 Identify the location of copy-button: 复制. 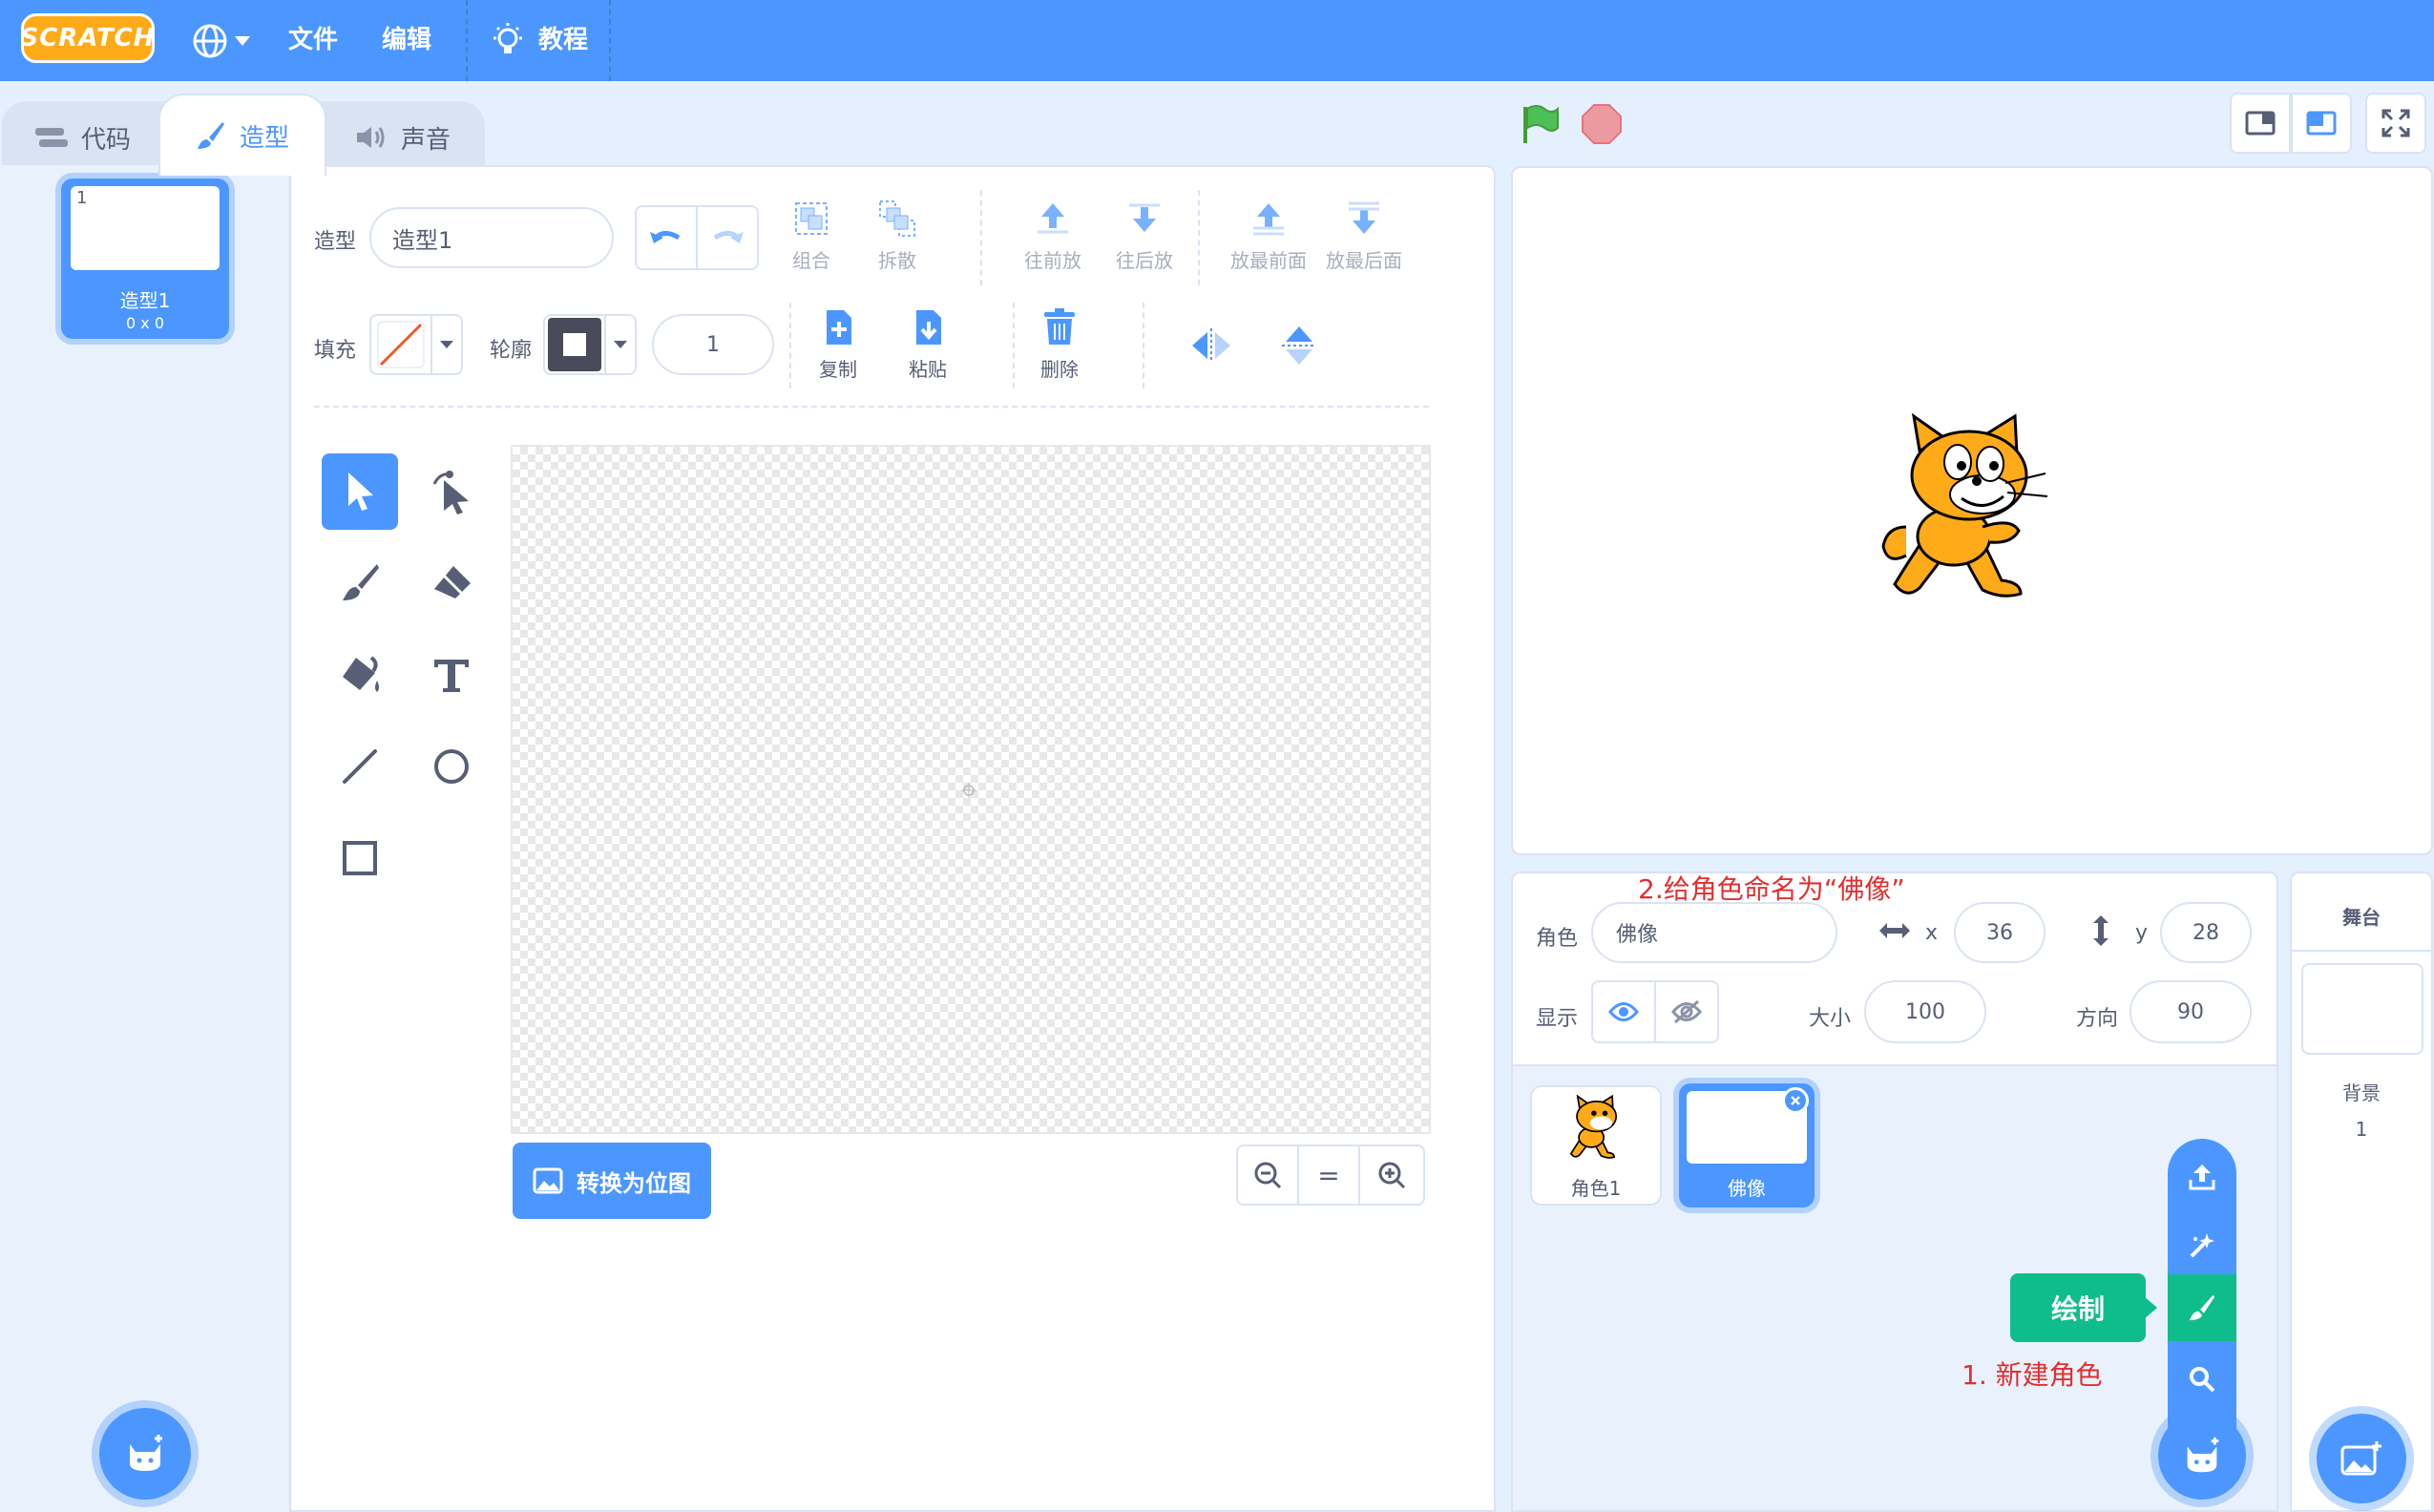
(838, 345).